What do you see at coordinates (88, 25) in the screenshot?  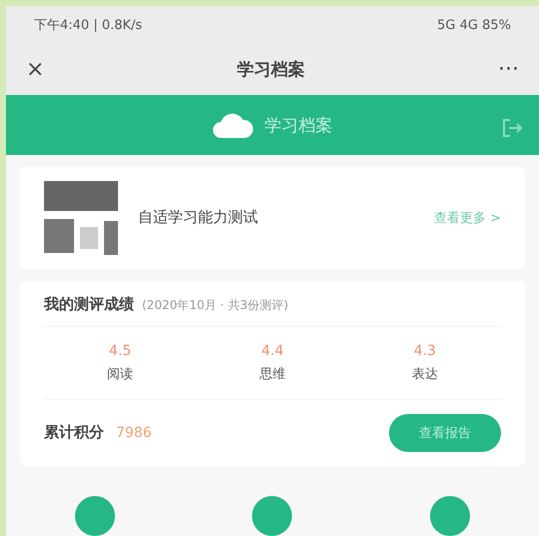 I see `status-time: 下午4:40 | 0.8K/s` at bounding box center [88, 25].